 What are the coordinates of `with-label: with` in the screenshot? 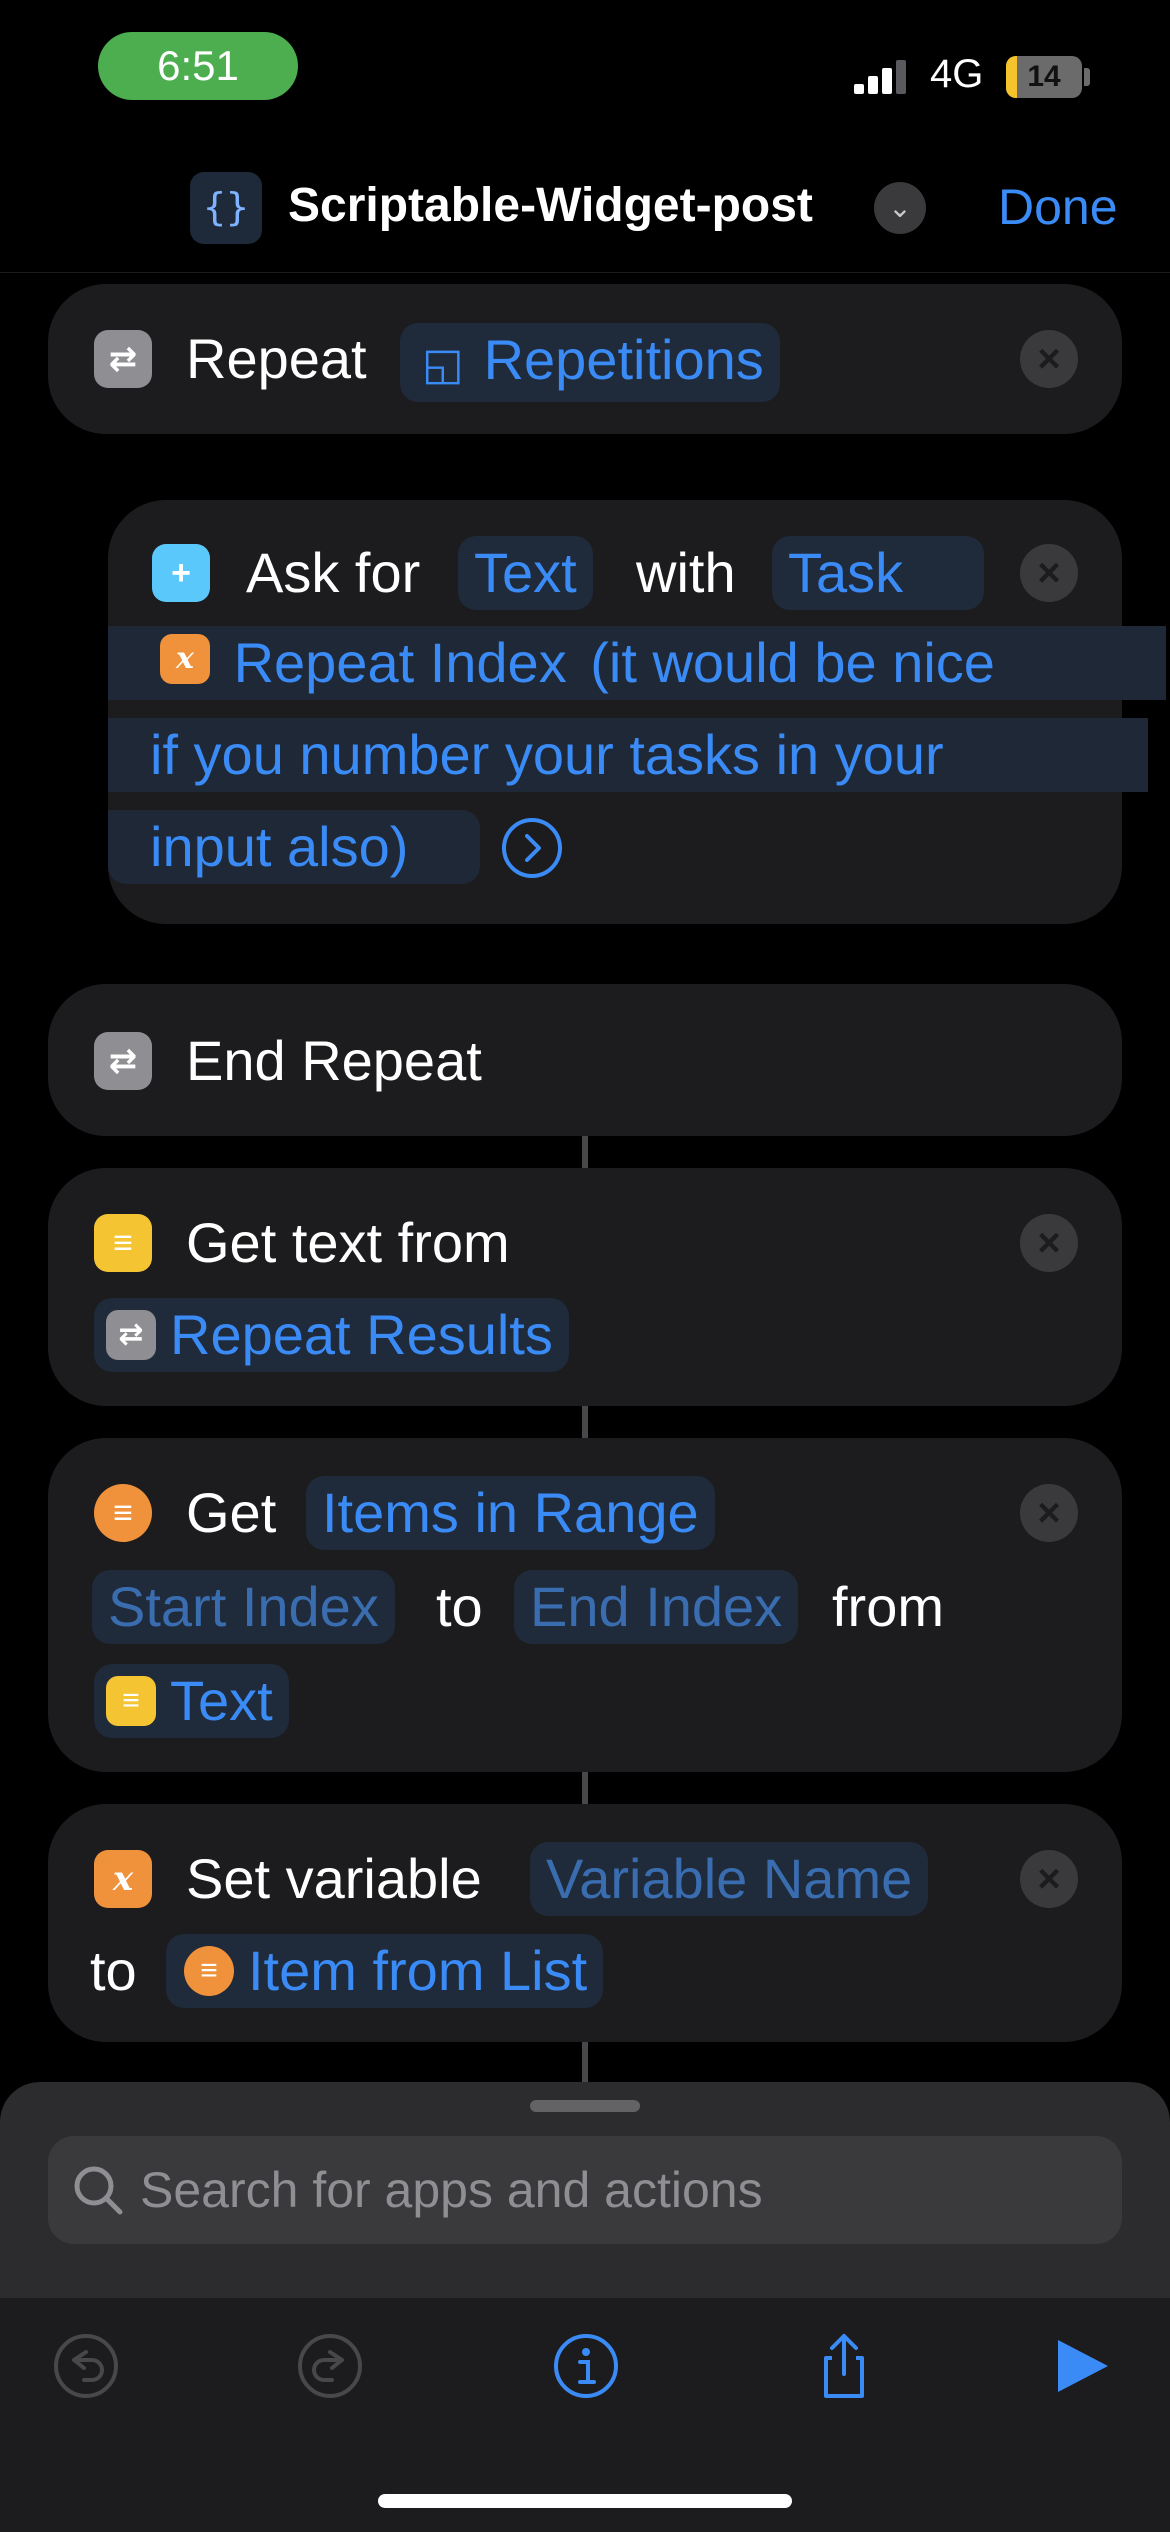 It's located at (686, 572).